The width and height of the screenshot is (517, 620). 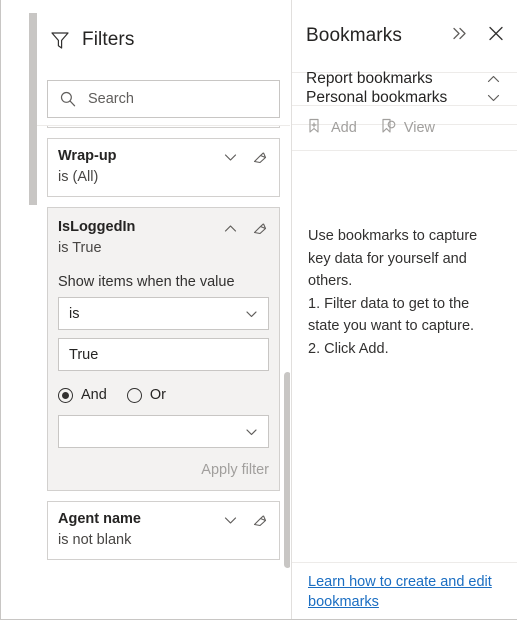 What do you see at coordinates (460, 36) in the screenshot?
I see `double-chevron-right-icon` at bounding box center [460, 36].